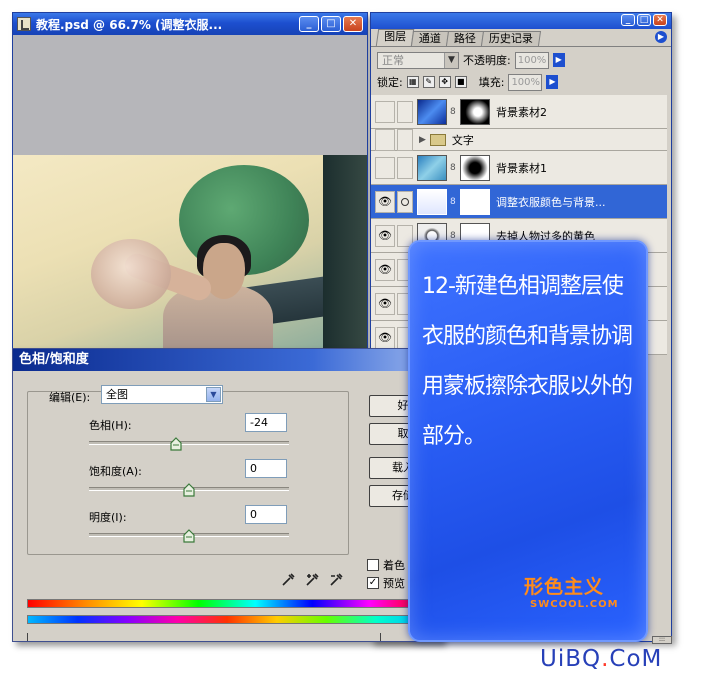 The width and height of the screenshot is (704, 676). I want to click on panel-tabs: 图层 通道 路径 历史记录 ▶, so click(521, 38).